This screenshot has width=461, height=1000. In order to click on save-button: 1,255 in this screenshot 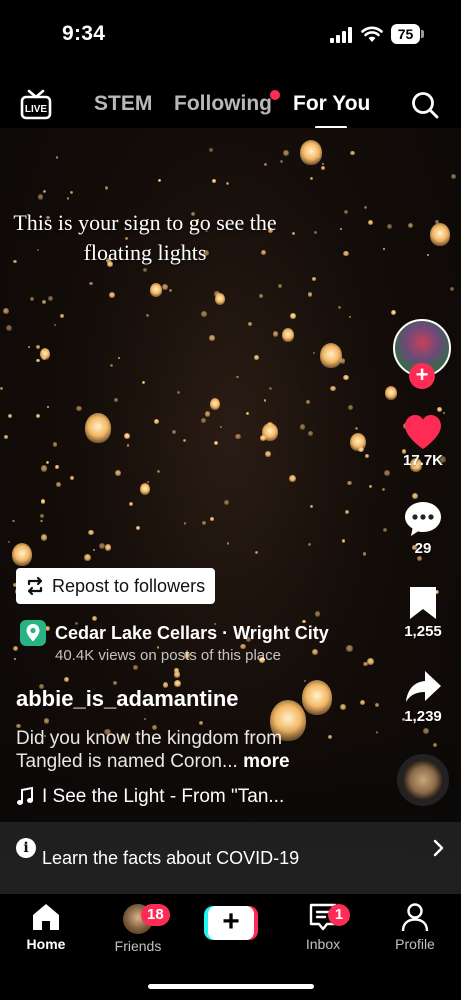, I will do `click(423, 612)`.